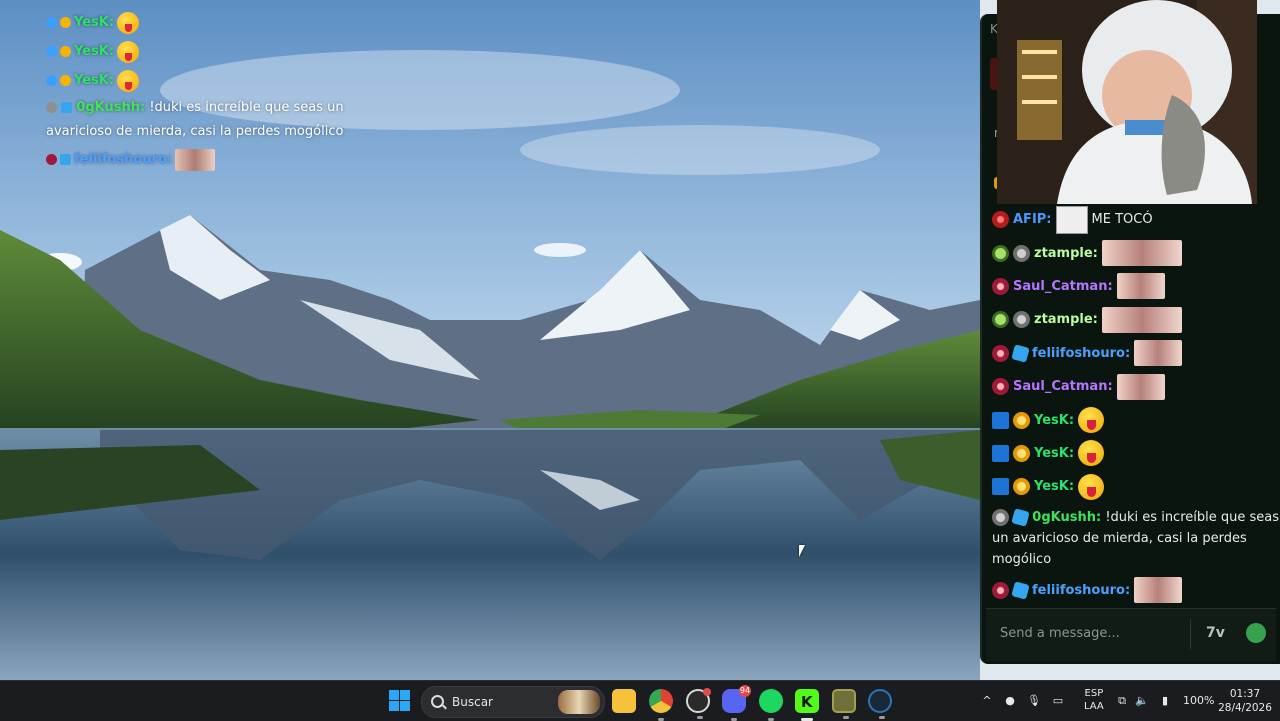  I want to click on volume-icon: 🔈, so click(1142, 701).